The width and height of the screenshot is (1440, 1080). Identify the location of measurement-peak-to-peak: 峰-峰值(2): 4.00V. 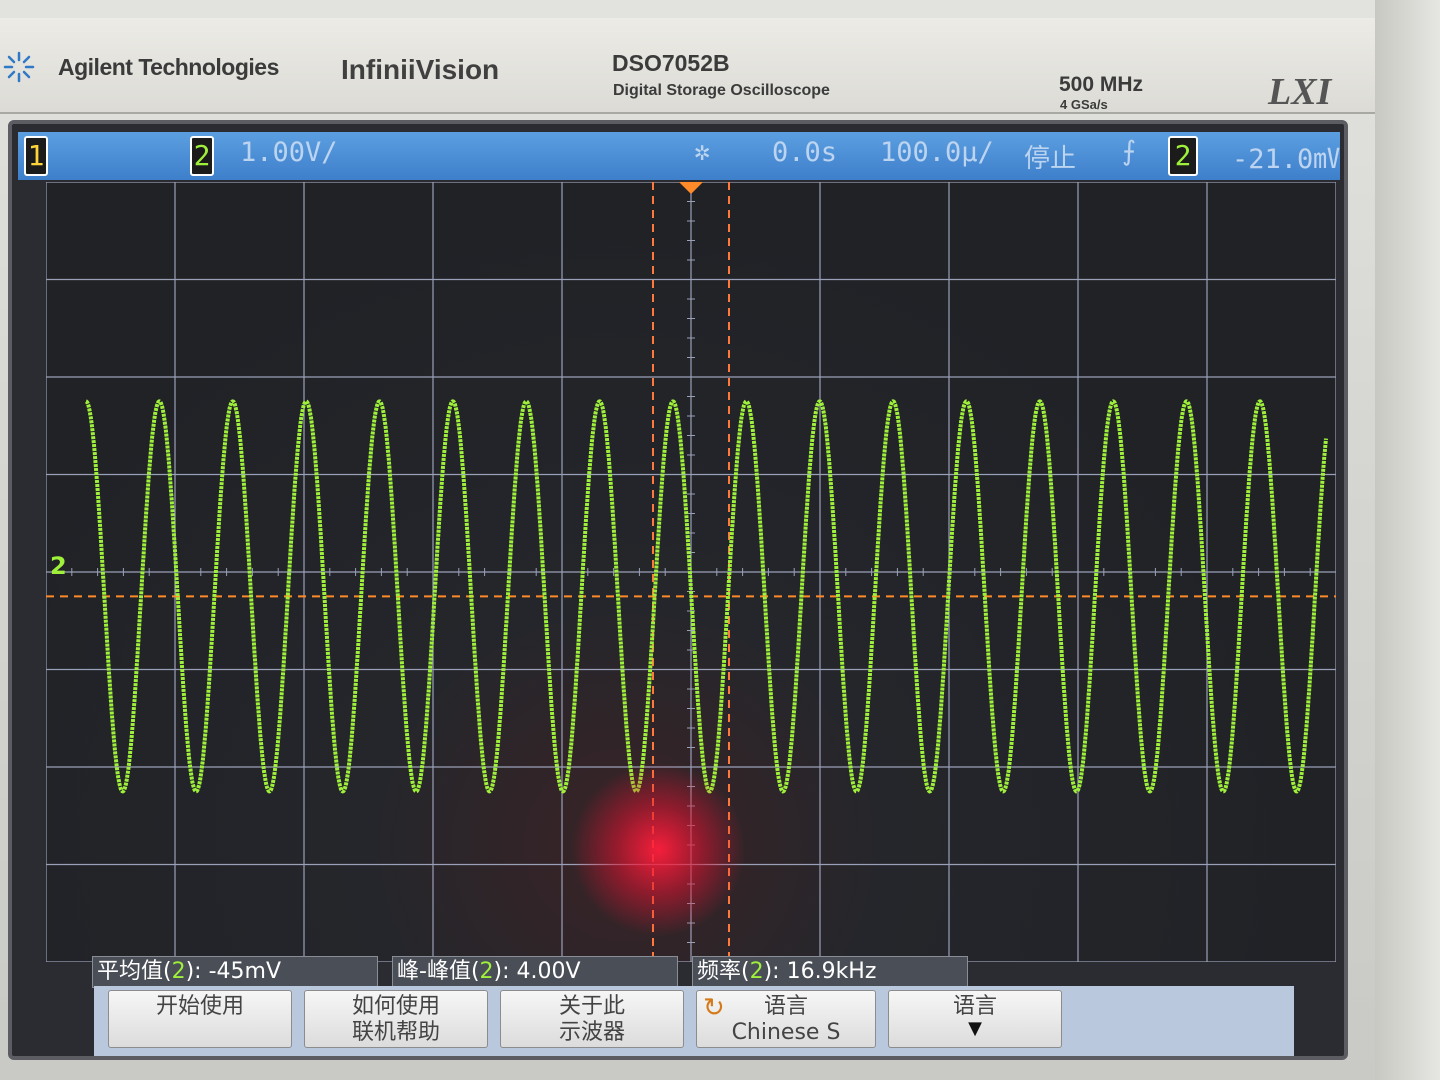
(535, 972).